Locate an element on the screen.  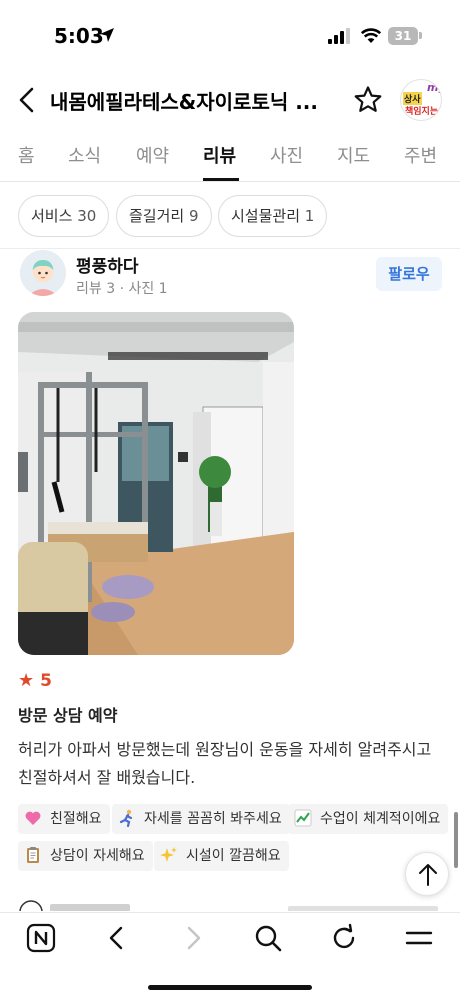
filter-chip-count: 9 is located at coordinates (193, 216).